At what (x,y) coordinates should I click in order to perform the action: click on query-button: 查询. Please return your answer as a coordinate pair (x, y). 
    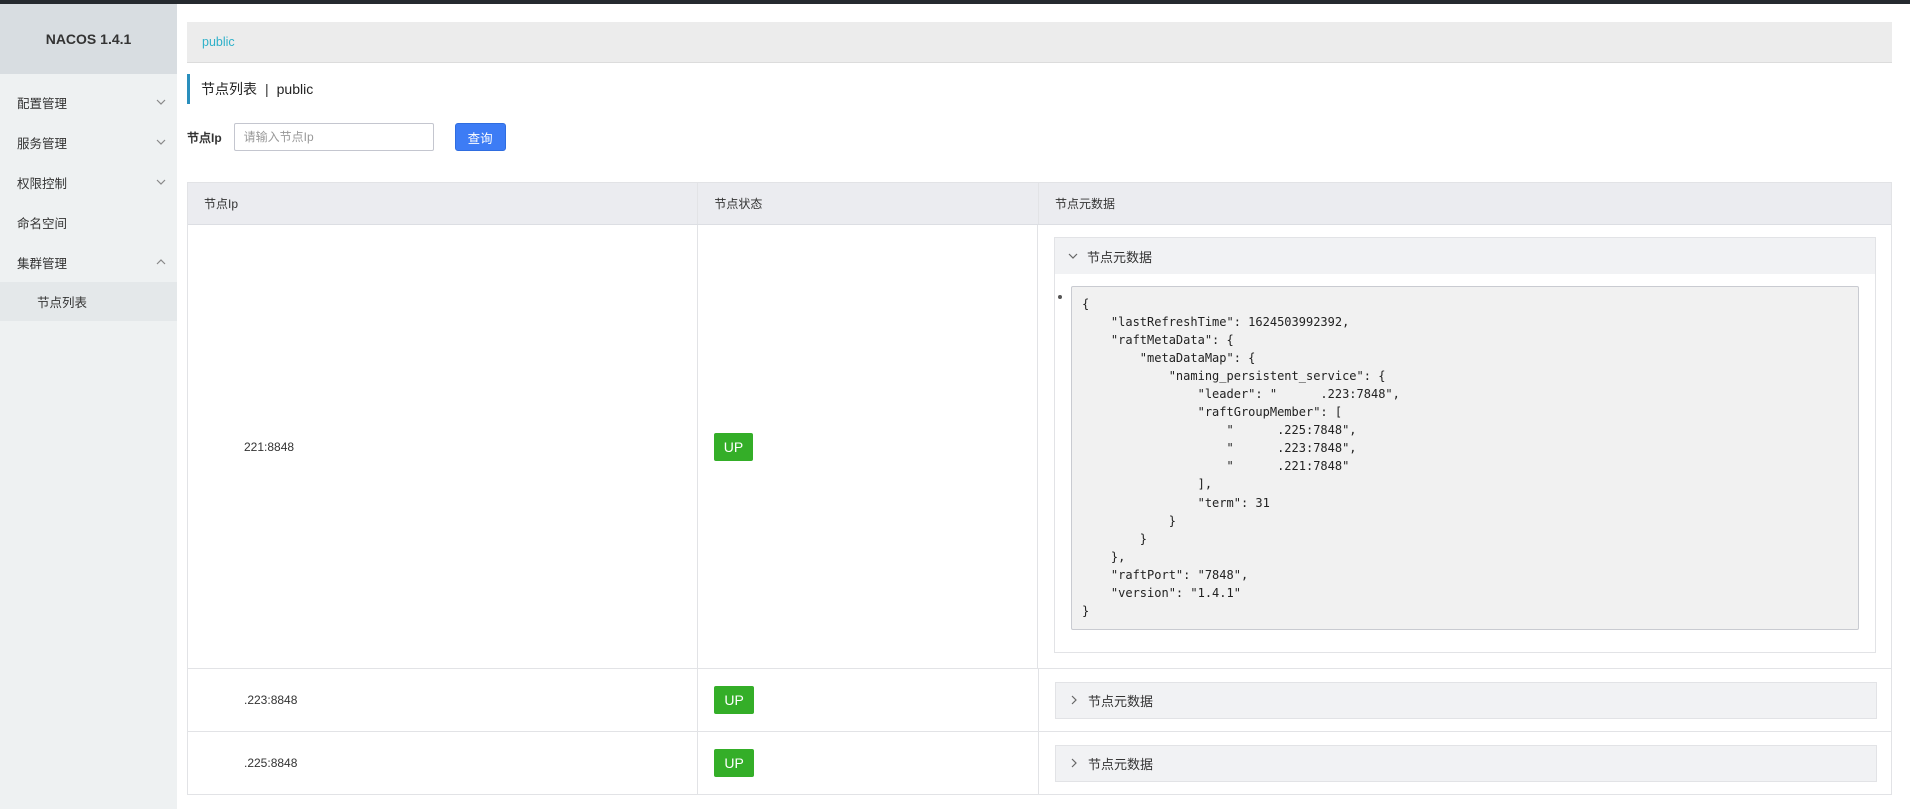
    Looking at the image, I should click on (480, 137).